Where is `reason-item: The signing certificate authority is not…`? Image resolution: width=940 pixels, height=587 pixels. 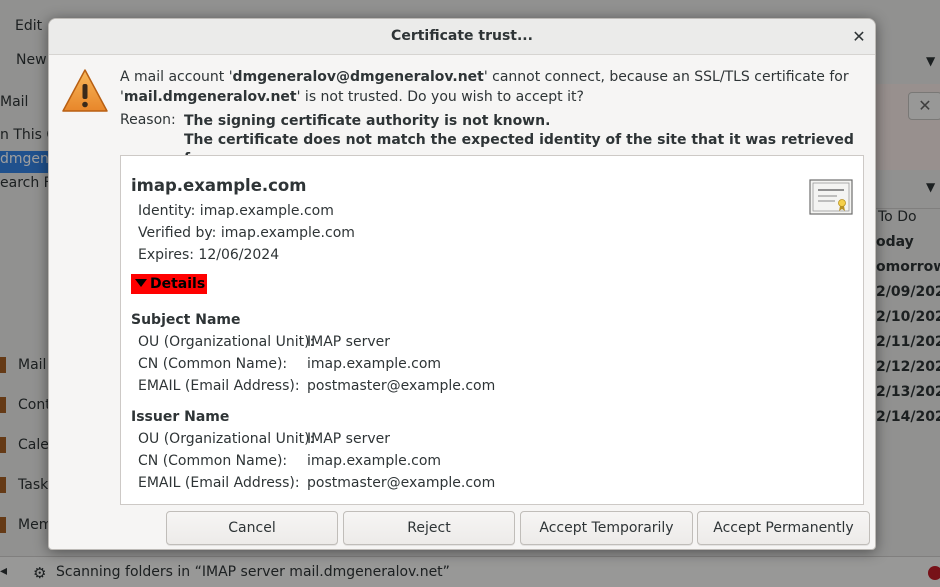 reason-item: The signing certificate authority is not… is located at coordinates (367, 121).